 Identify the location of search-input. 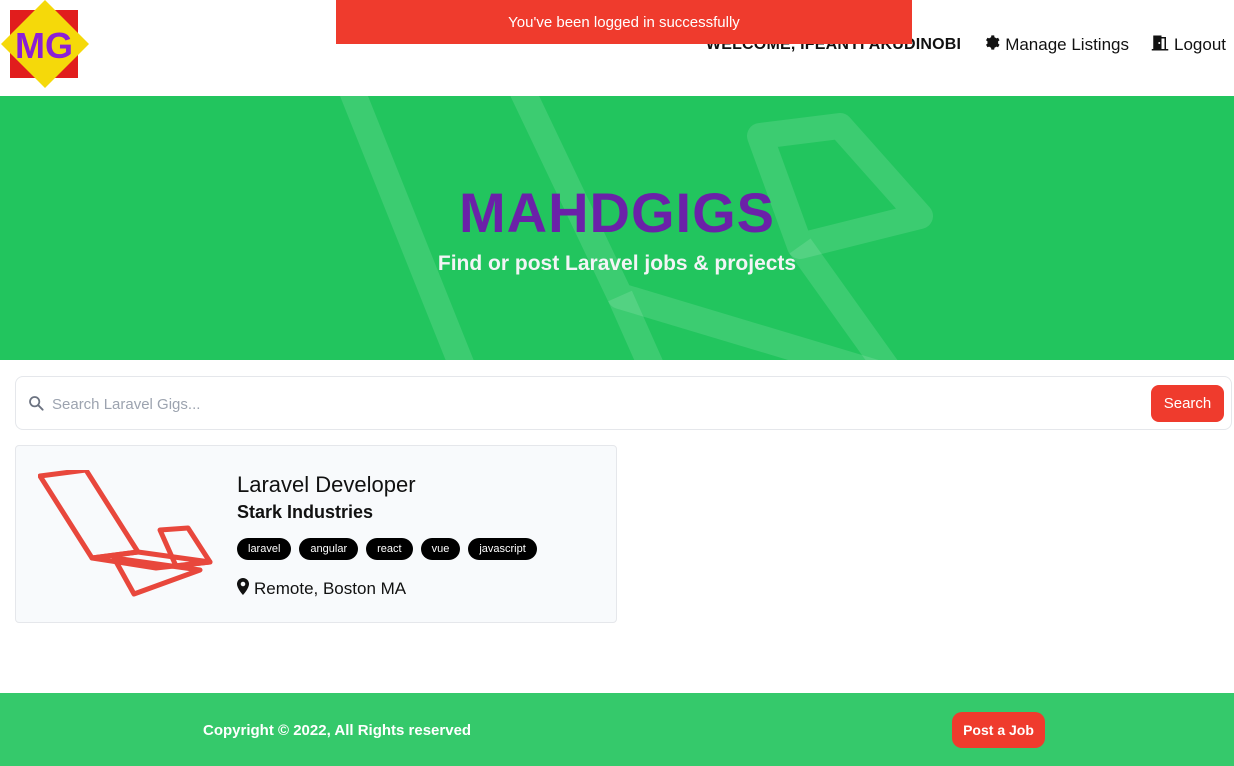
(597, 404).